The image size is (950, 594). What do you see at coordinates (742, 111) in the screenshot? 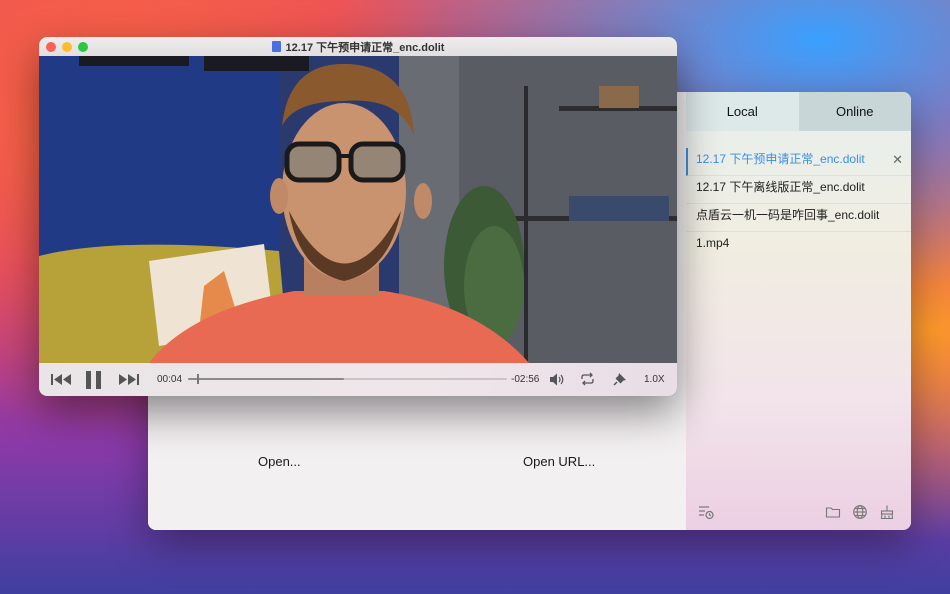
I see `tab-local: Local` at bounding box center [742, 111].